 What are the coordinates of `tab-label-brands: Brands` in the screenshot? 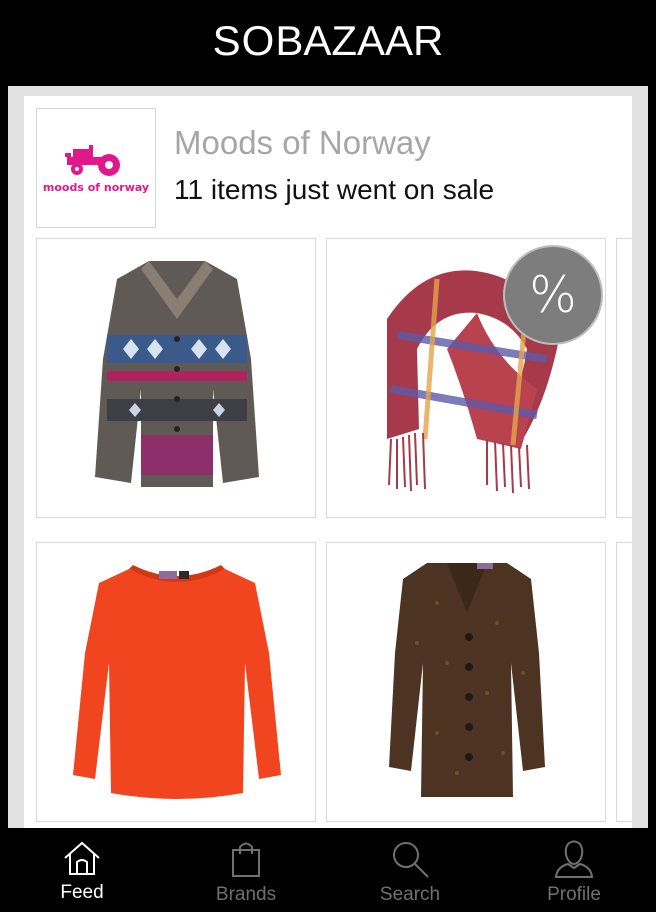 It's located at (246, 894).